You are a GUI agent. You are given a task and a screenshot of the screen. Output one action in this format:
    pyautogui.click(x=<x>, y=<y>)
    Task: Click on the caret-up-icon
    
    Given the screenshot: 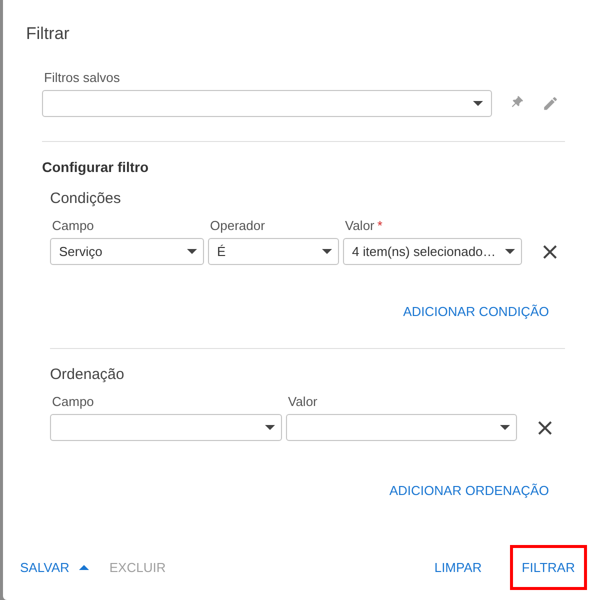 What is the action you would take?
    pyautogui.click(x=84, y=567)
    